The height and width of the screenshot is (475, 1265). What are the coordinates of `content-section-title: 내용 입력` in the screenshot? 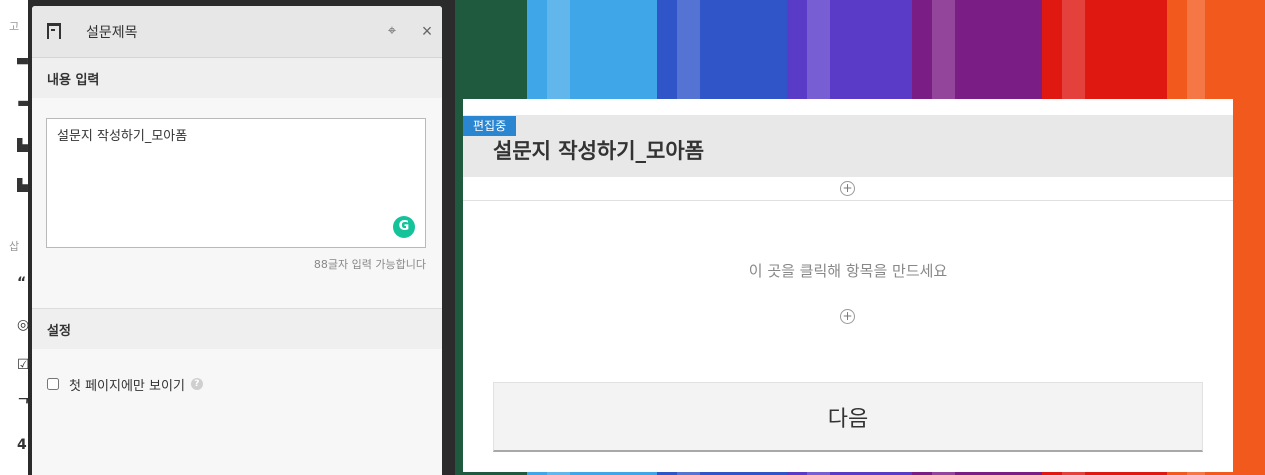 It's located at (237, 78).